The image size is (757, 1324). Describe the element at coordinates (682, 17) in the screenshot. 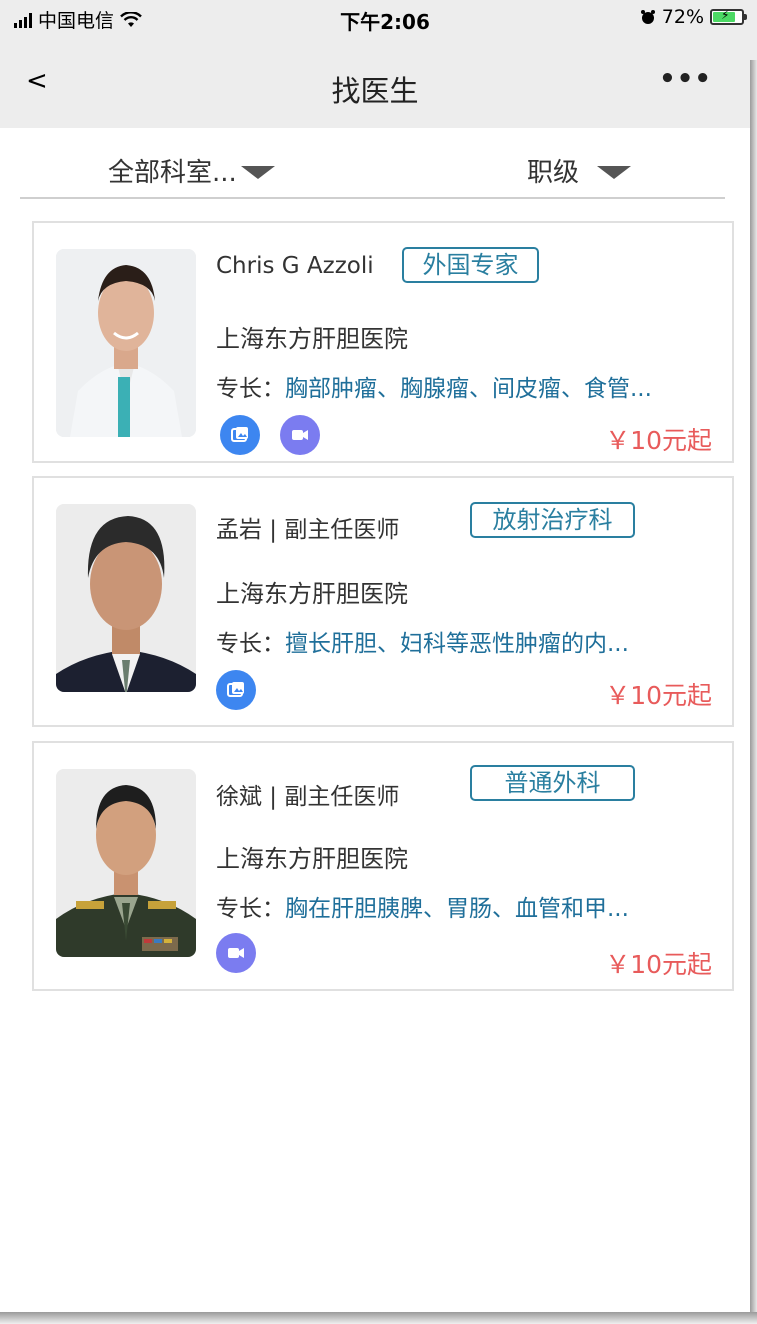

I see `battery-percent: 72%` at that location.